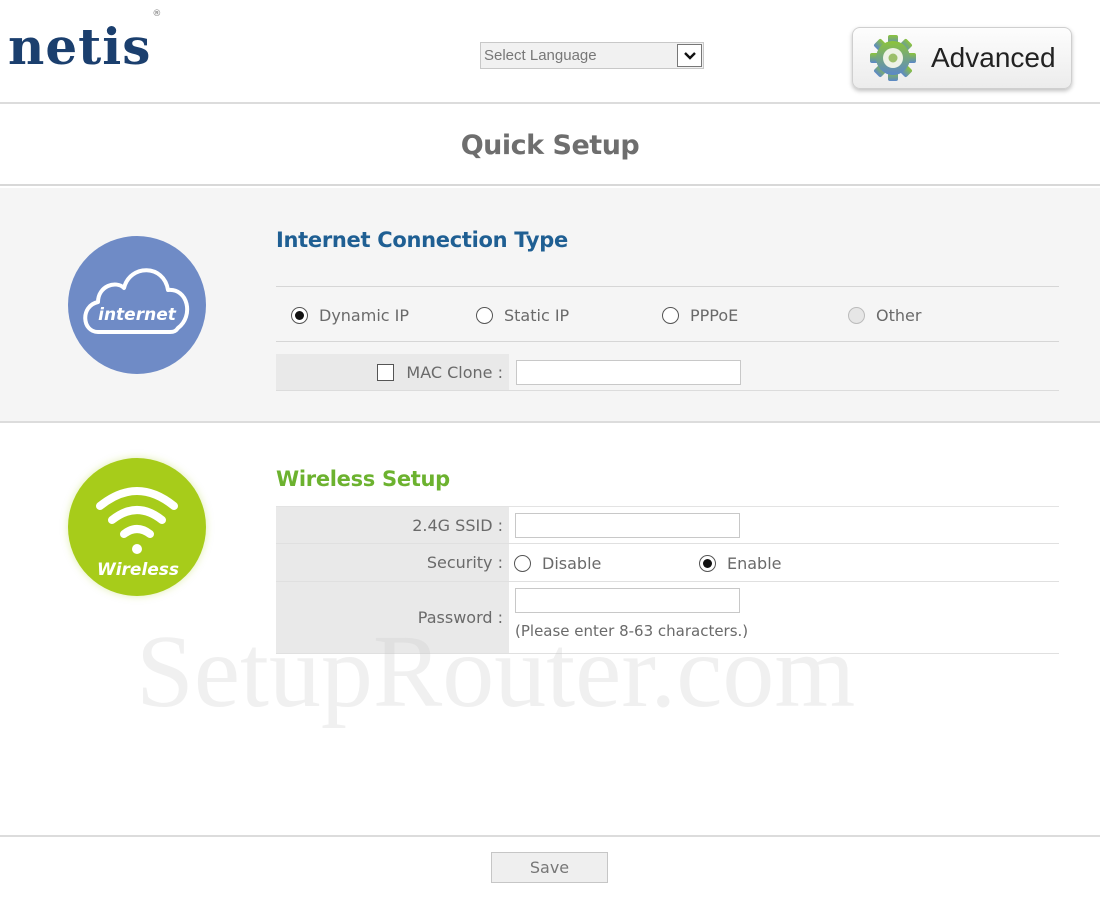  I want to click on logo-text: netis, so click(80, 46).